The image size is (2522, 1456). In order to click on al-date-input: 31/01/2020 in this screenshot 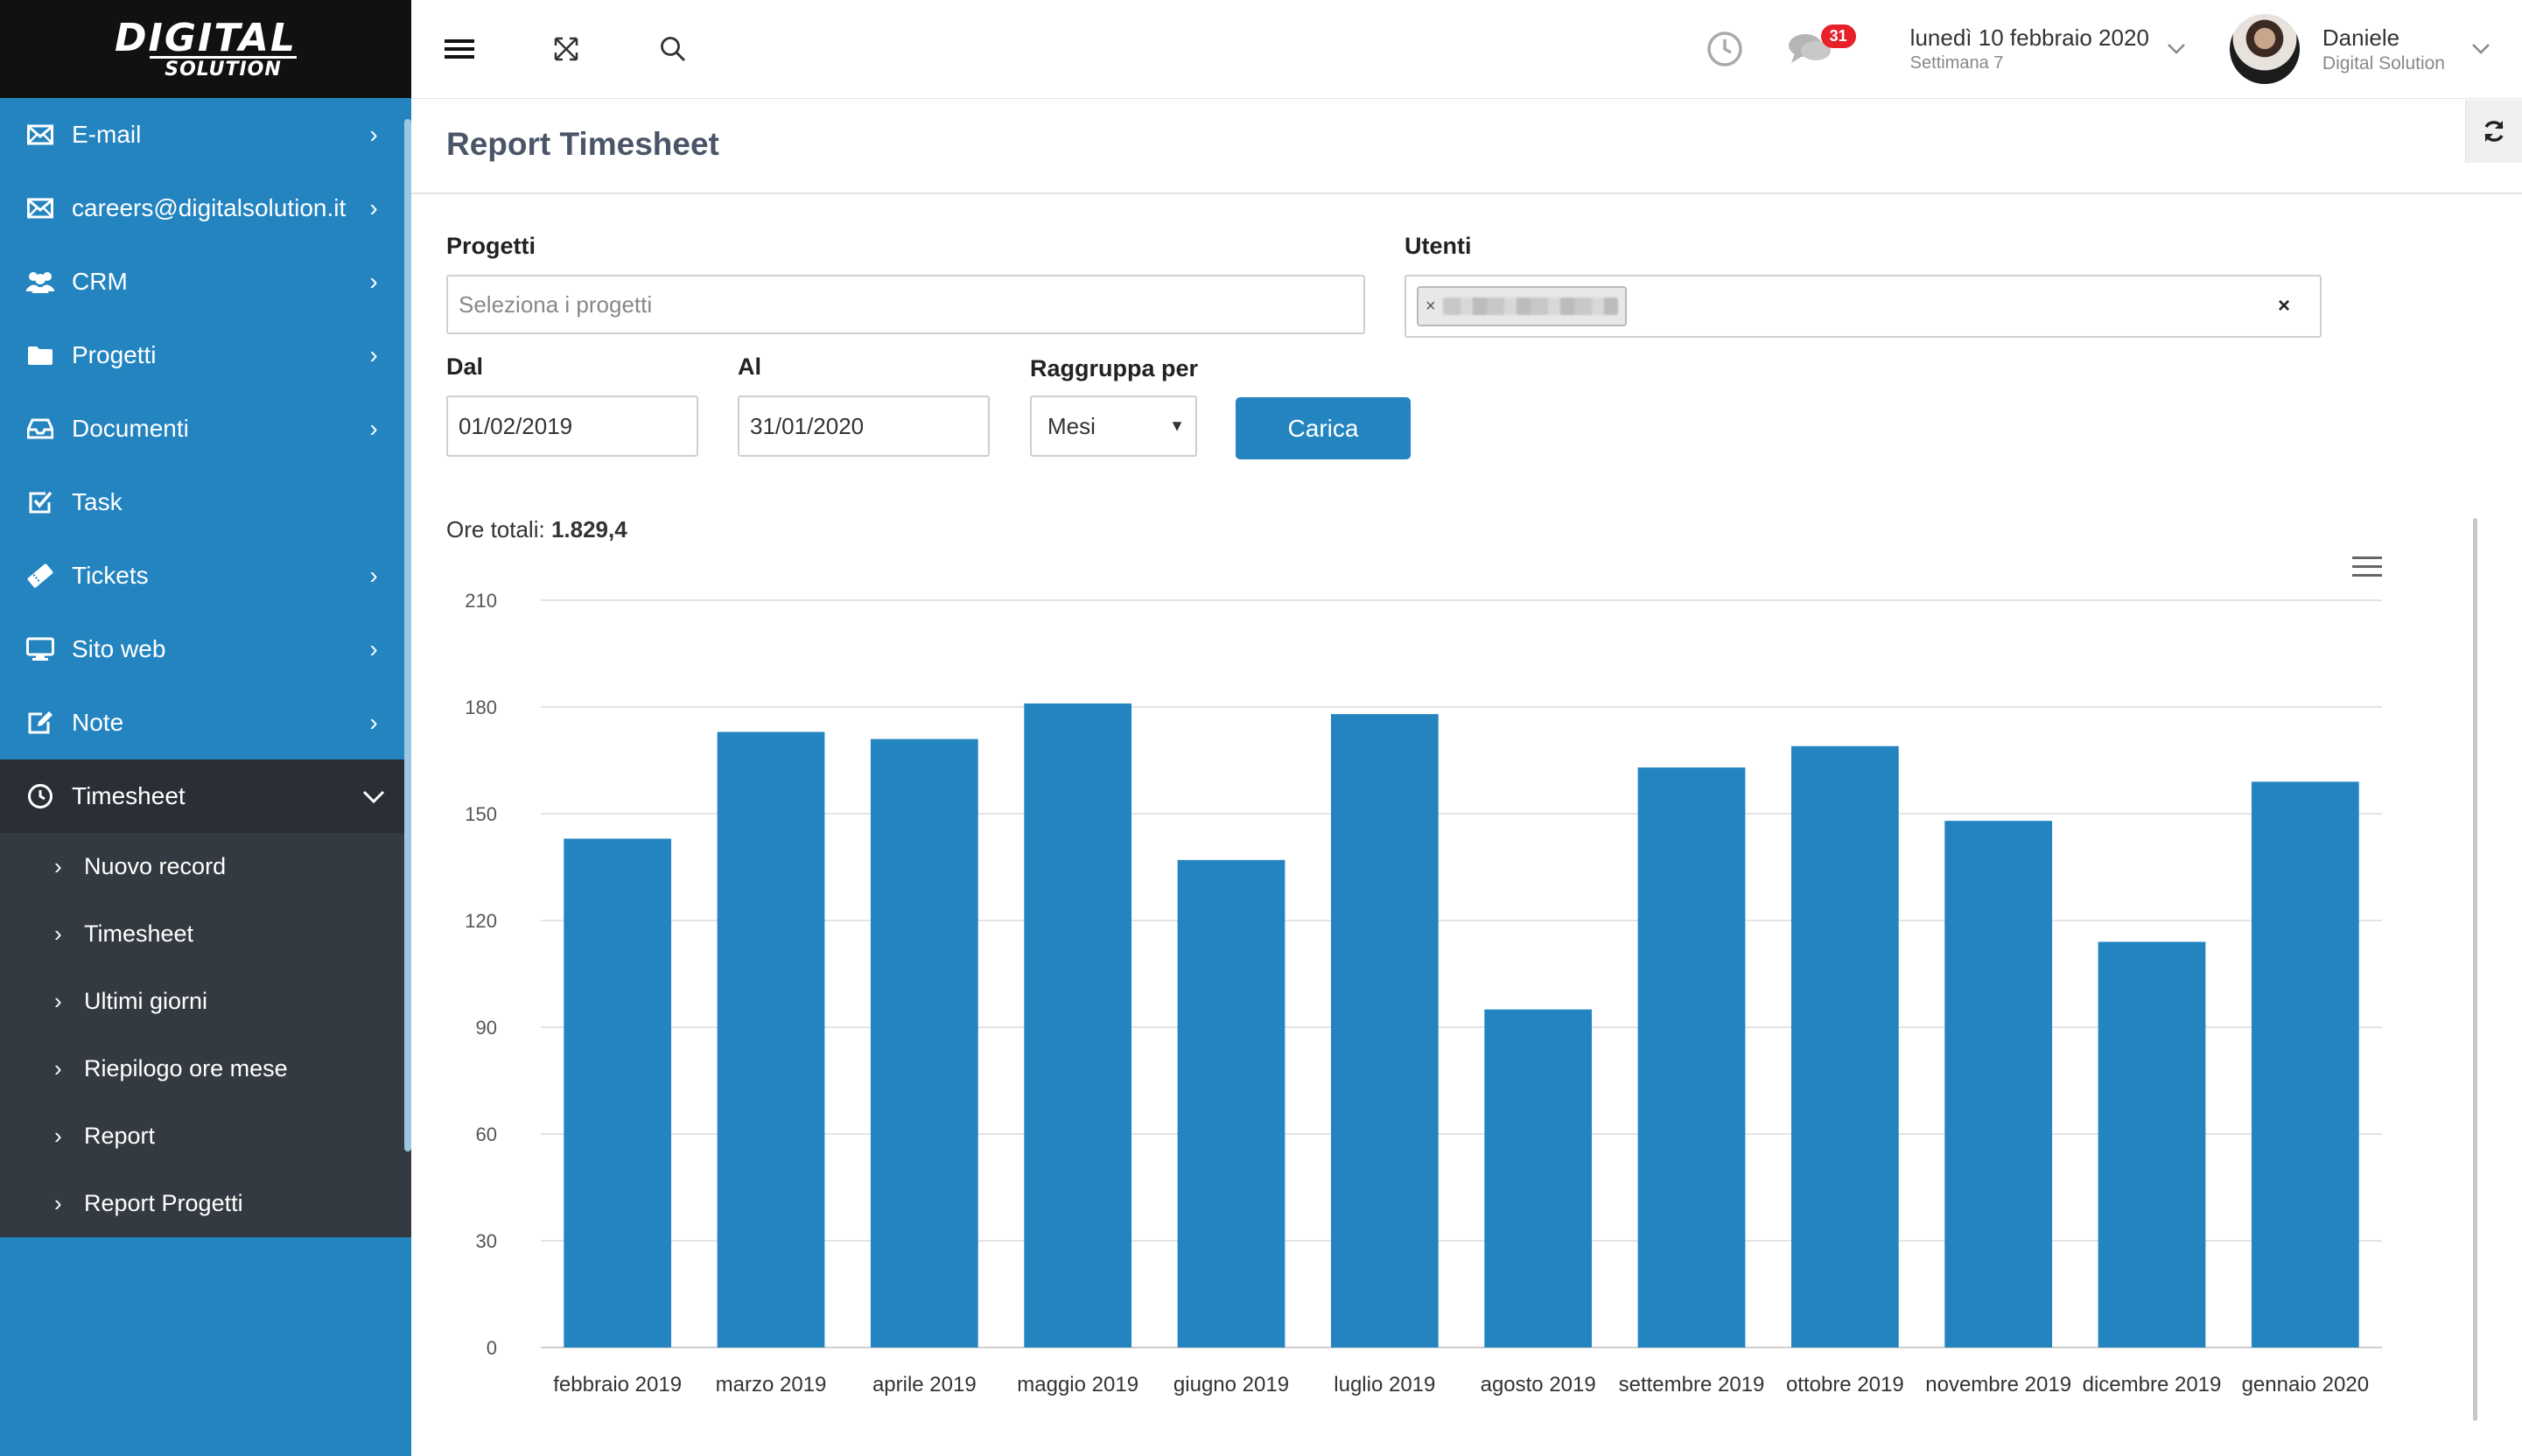, I will do `click(864, 426)`.